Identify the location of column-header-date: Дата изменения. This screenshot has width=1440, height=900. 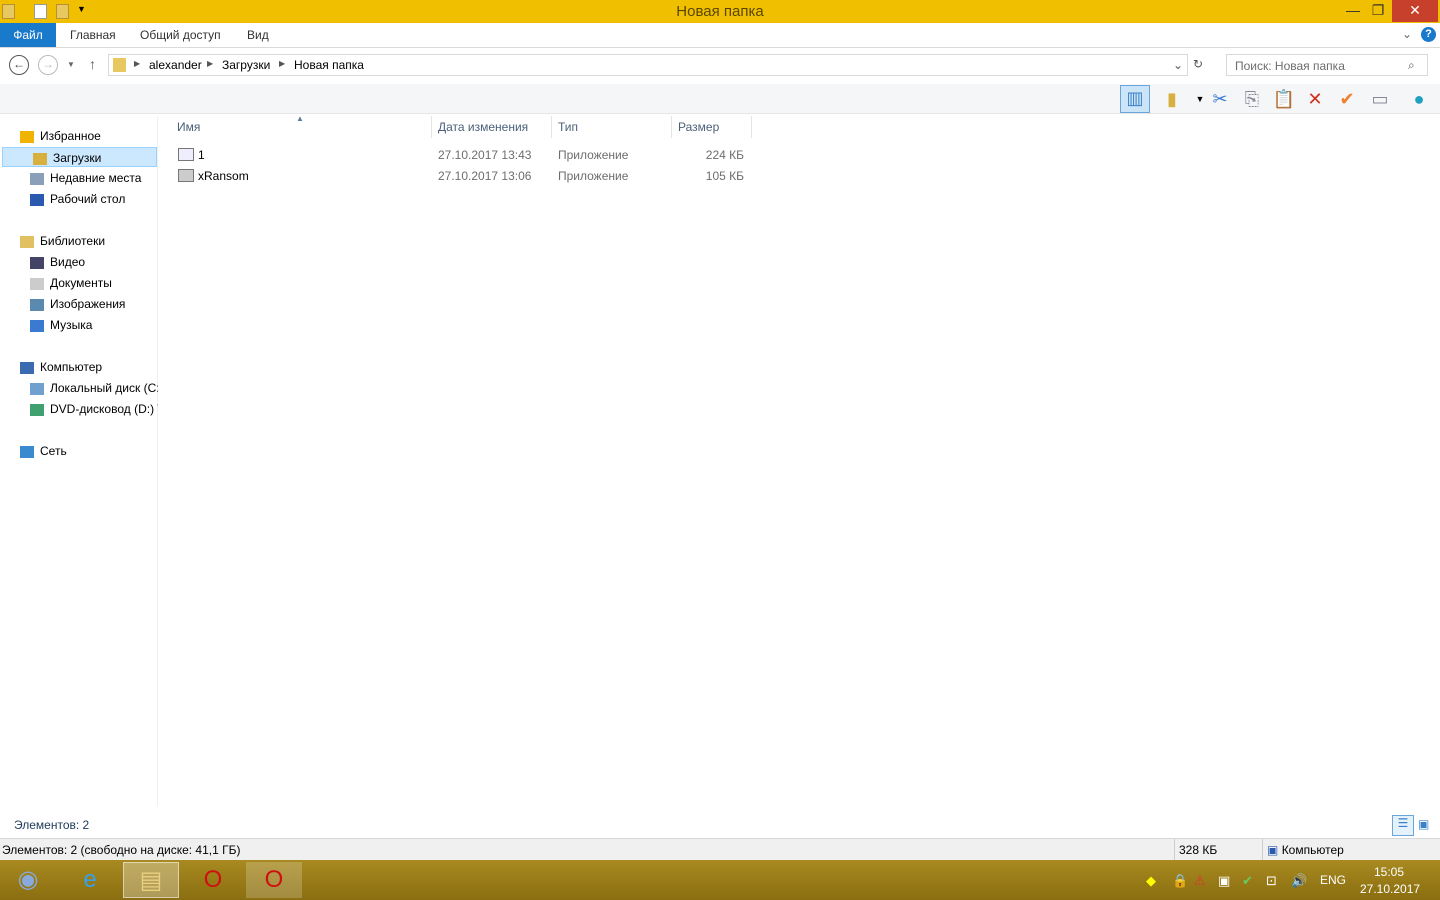
(492, 127).